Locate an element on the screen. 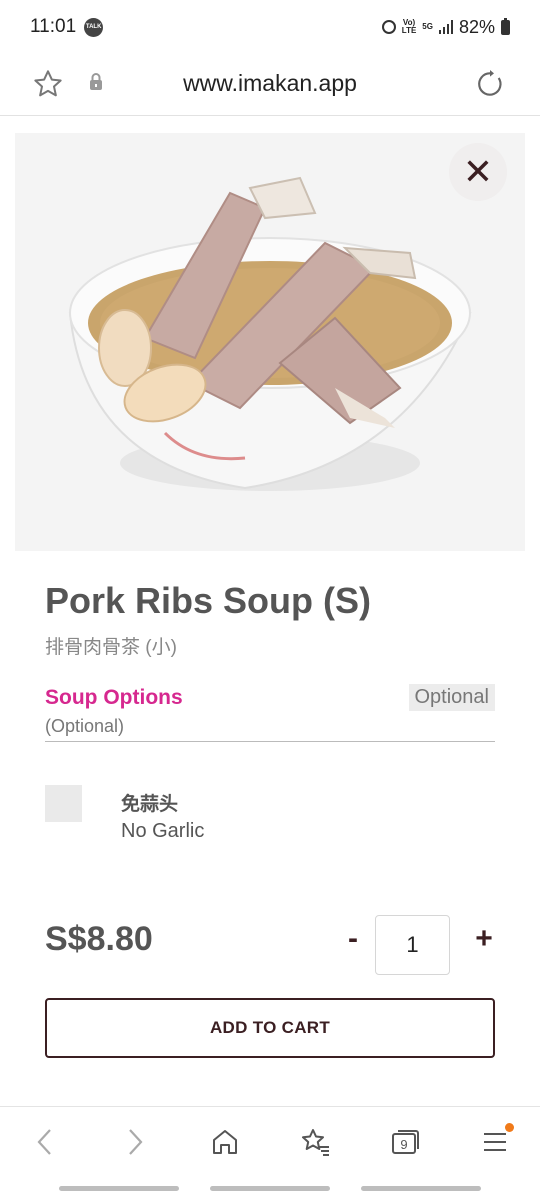 Image resolution: width=540 pixels, height=1200 pixels. signal-icon is located at coordinates (445, 27).